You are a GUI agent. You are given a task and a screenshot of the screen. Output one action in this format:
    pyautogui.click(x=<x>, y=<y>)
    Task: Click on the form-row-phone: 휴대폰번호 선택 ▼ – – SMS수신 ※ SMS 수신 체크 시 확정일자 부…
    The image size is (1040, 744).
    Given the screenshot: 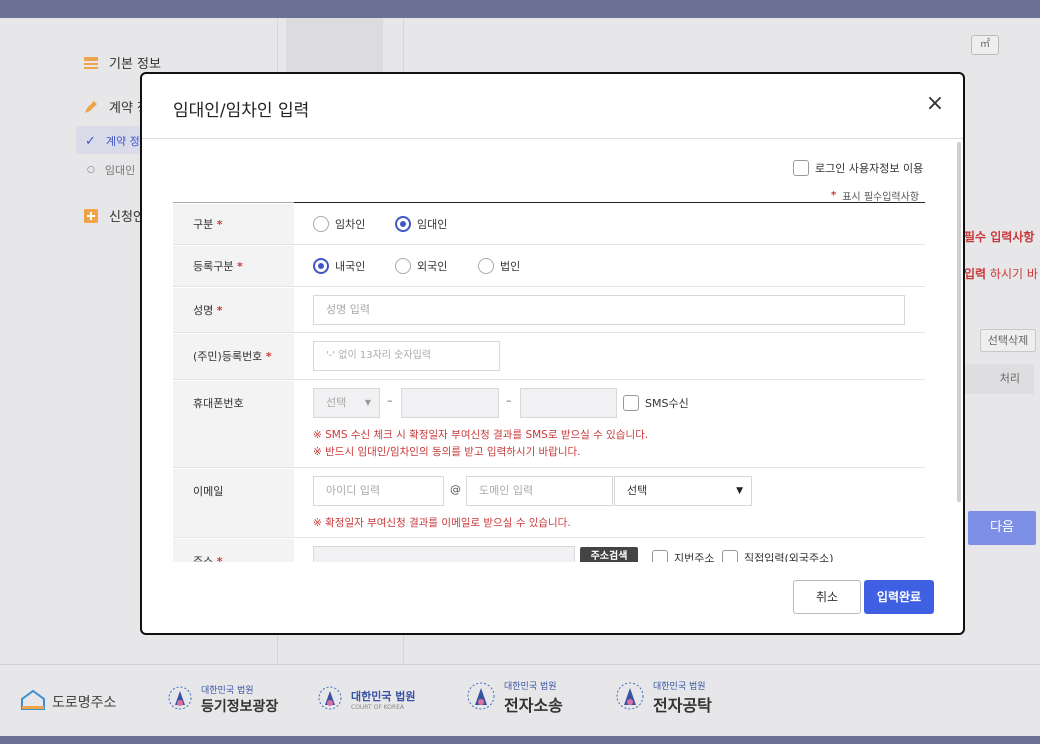 What is the action you would take?
    pyautogui.click(x=549, y=424)
    